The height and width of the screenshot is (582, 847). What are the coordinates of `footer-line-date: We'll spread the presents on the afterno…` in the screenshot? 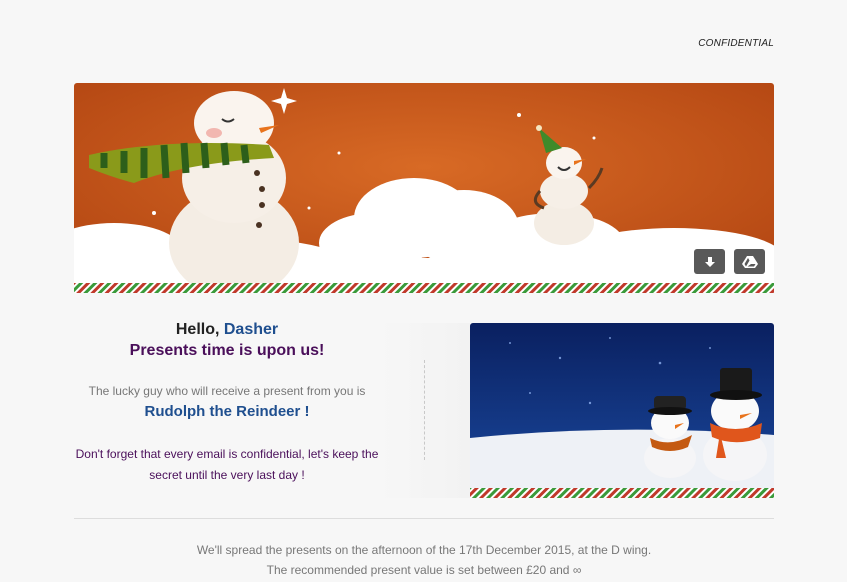 It's located at (424, 550).